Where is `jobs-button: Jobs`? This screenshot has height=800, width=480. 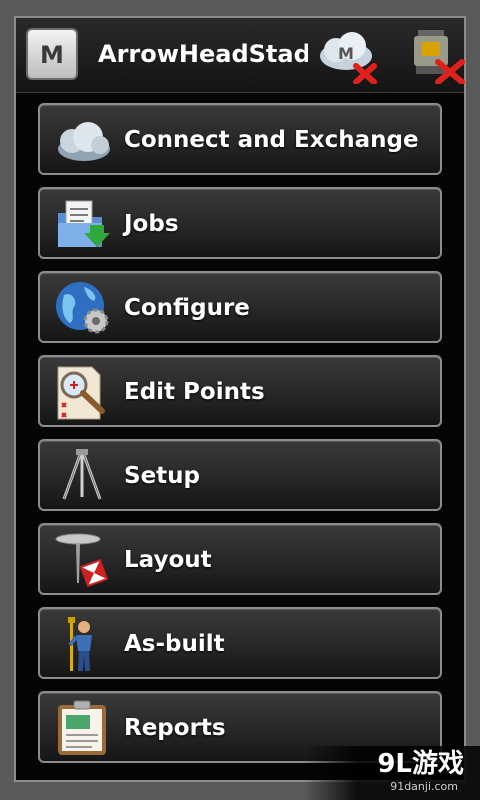 jobs-button: Jobs is located at coordinates (240, 223).